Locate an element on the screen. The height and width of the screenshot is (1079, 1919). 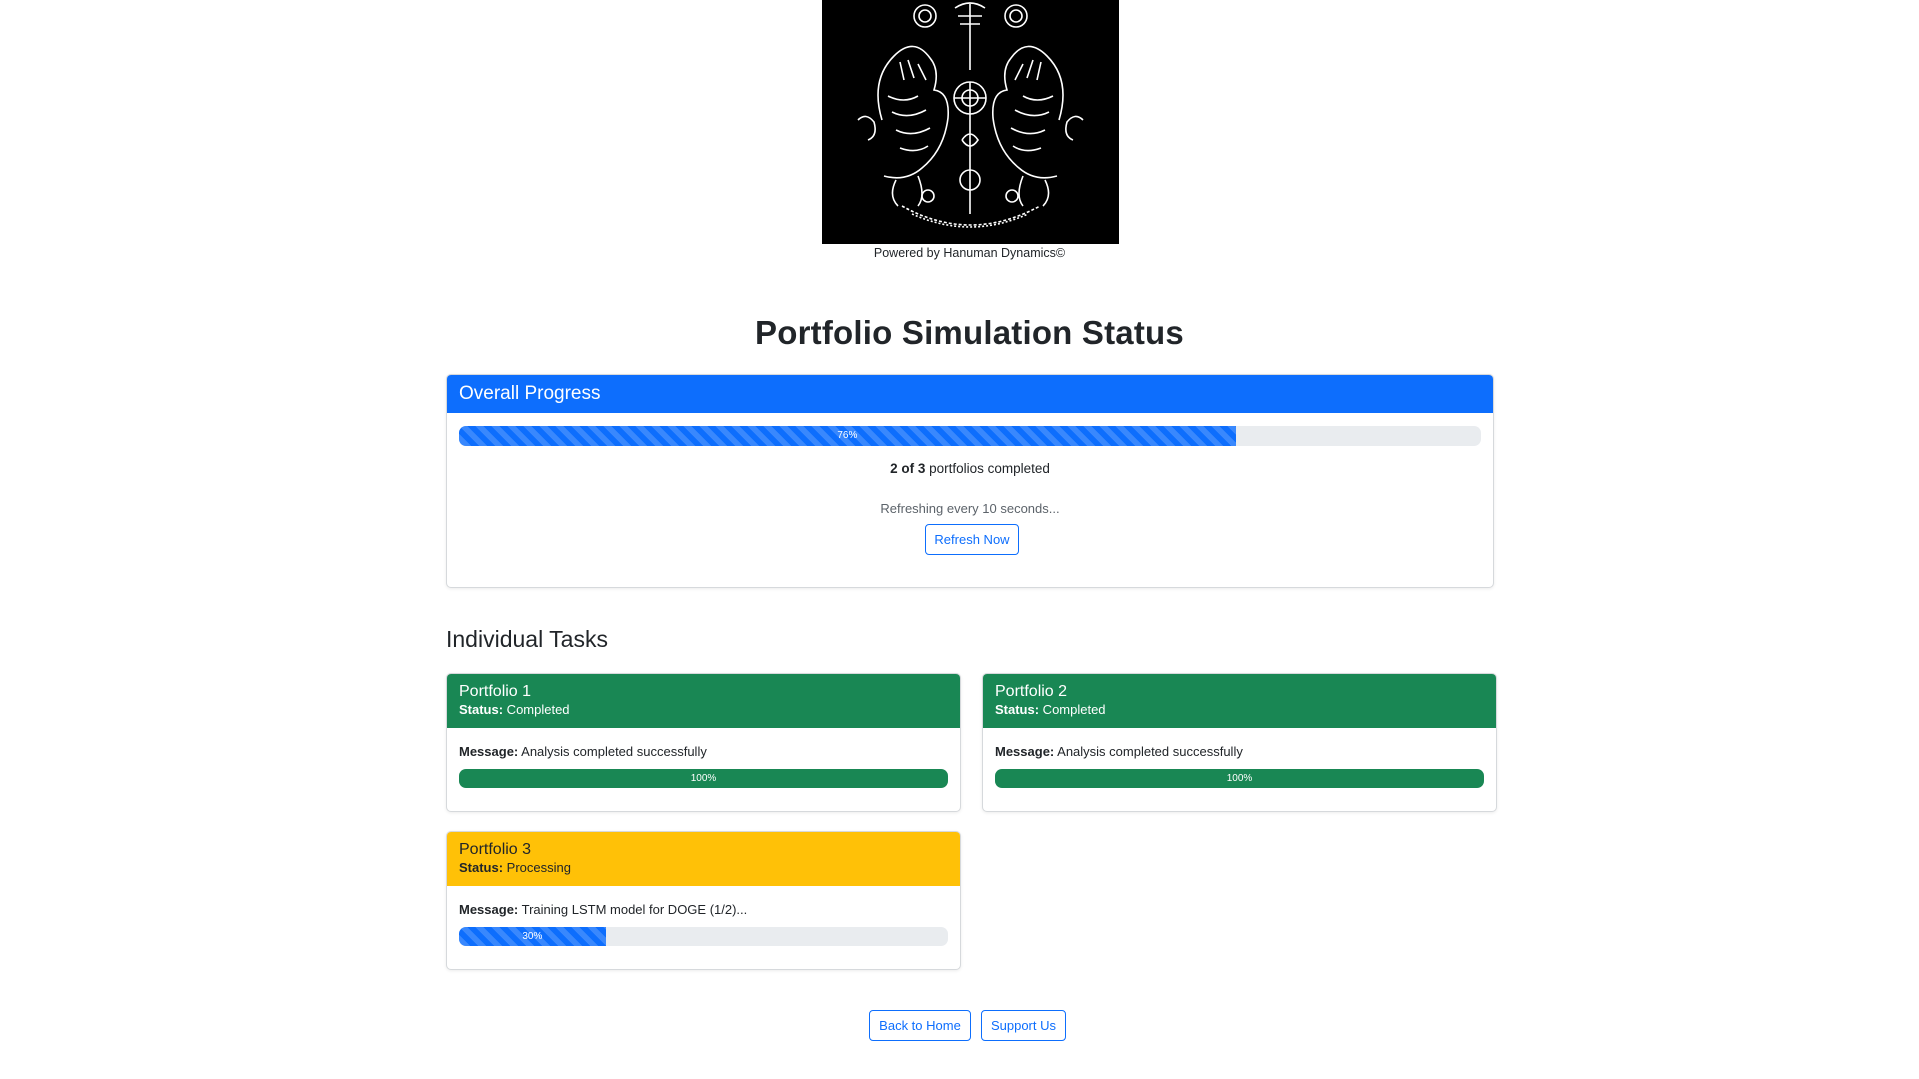
completed-count: 2 of 3 portfolios completed is located at coordinates (970, 468).